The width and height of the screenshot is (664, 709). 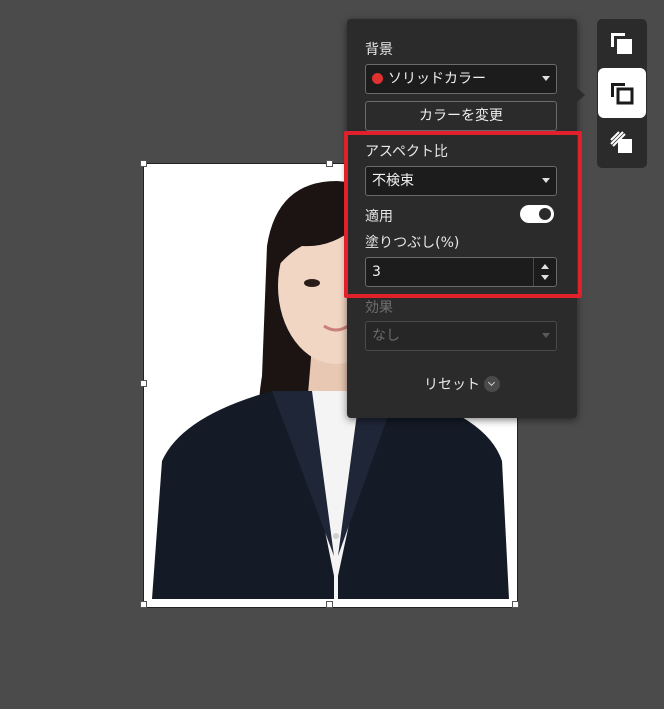 I want to click on hatched-layers-button, so click(x=622, y=143).